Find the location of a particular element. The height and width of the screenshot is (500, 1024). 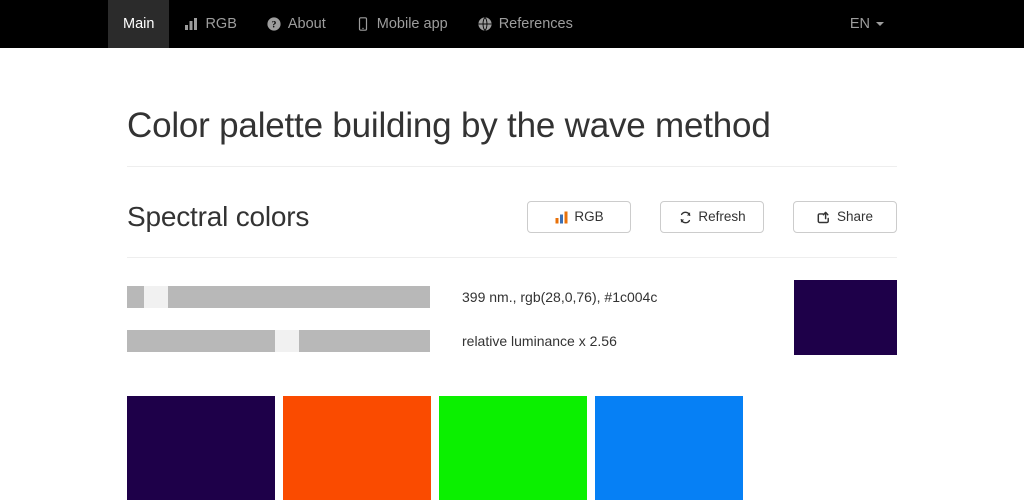

nav-item-label: About is located at coordinates (306, 23).